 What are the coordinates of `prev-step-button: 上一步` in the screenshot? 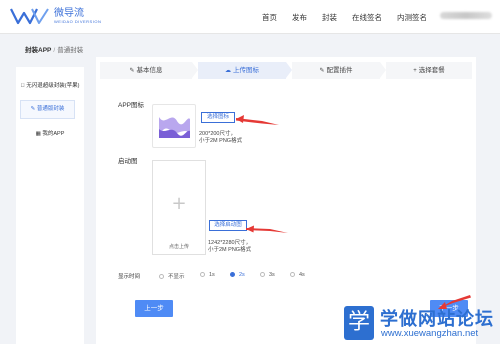 It's located at (154, 308).